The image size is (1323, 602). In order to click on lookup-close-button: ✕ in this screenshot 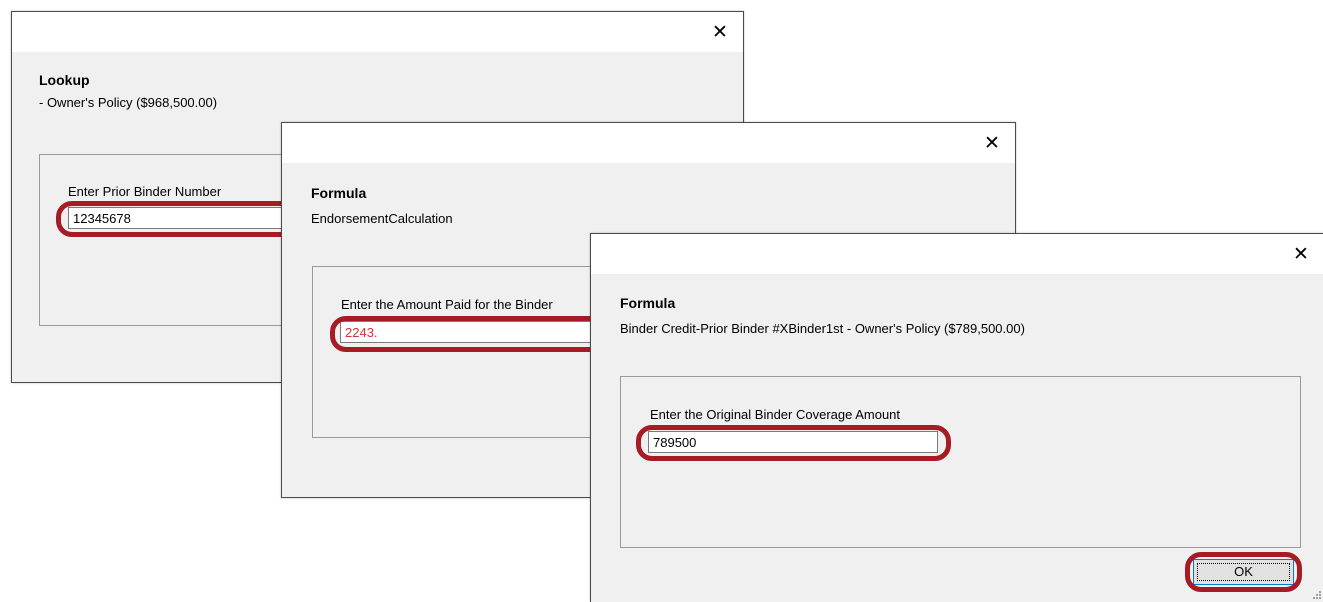, I will do `click(720, 32)`.